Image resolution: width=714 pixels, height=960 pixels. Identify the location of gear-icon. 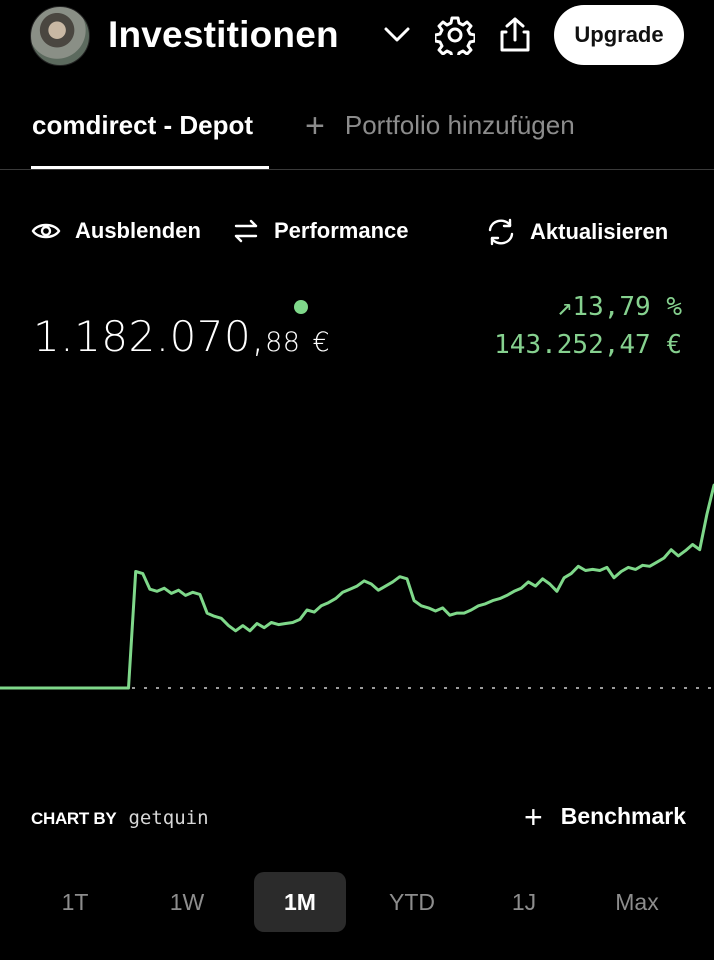
(455, 35).